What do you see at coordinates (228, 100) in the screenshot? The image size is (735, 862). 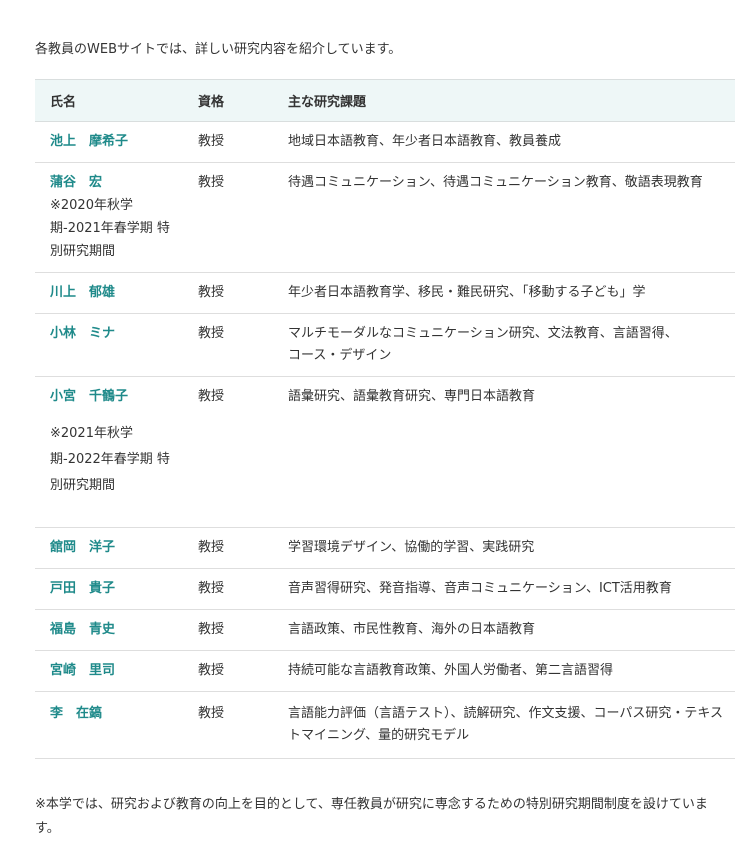 I see `header-rank: 資格` at bounding box center [228, 100].